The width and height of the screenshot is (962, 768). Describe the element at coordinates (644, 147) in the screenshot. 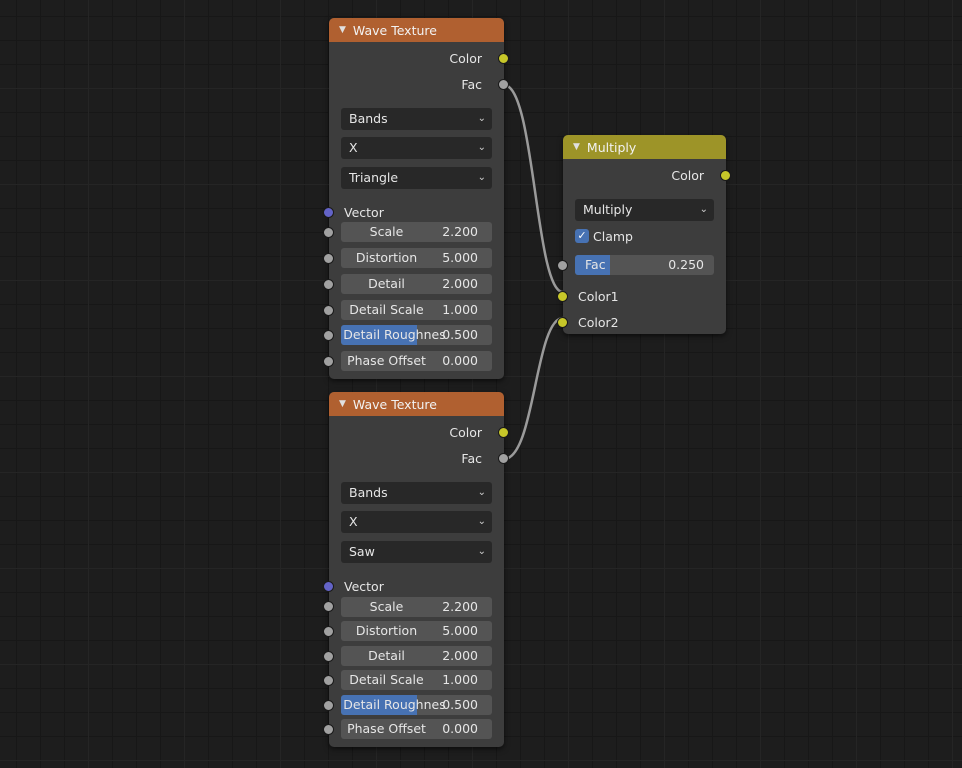

I see `node-header: ▼ Multiply` at that location.